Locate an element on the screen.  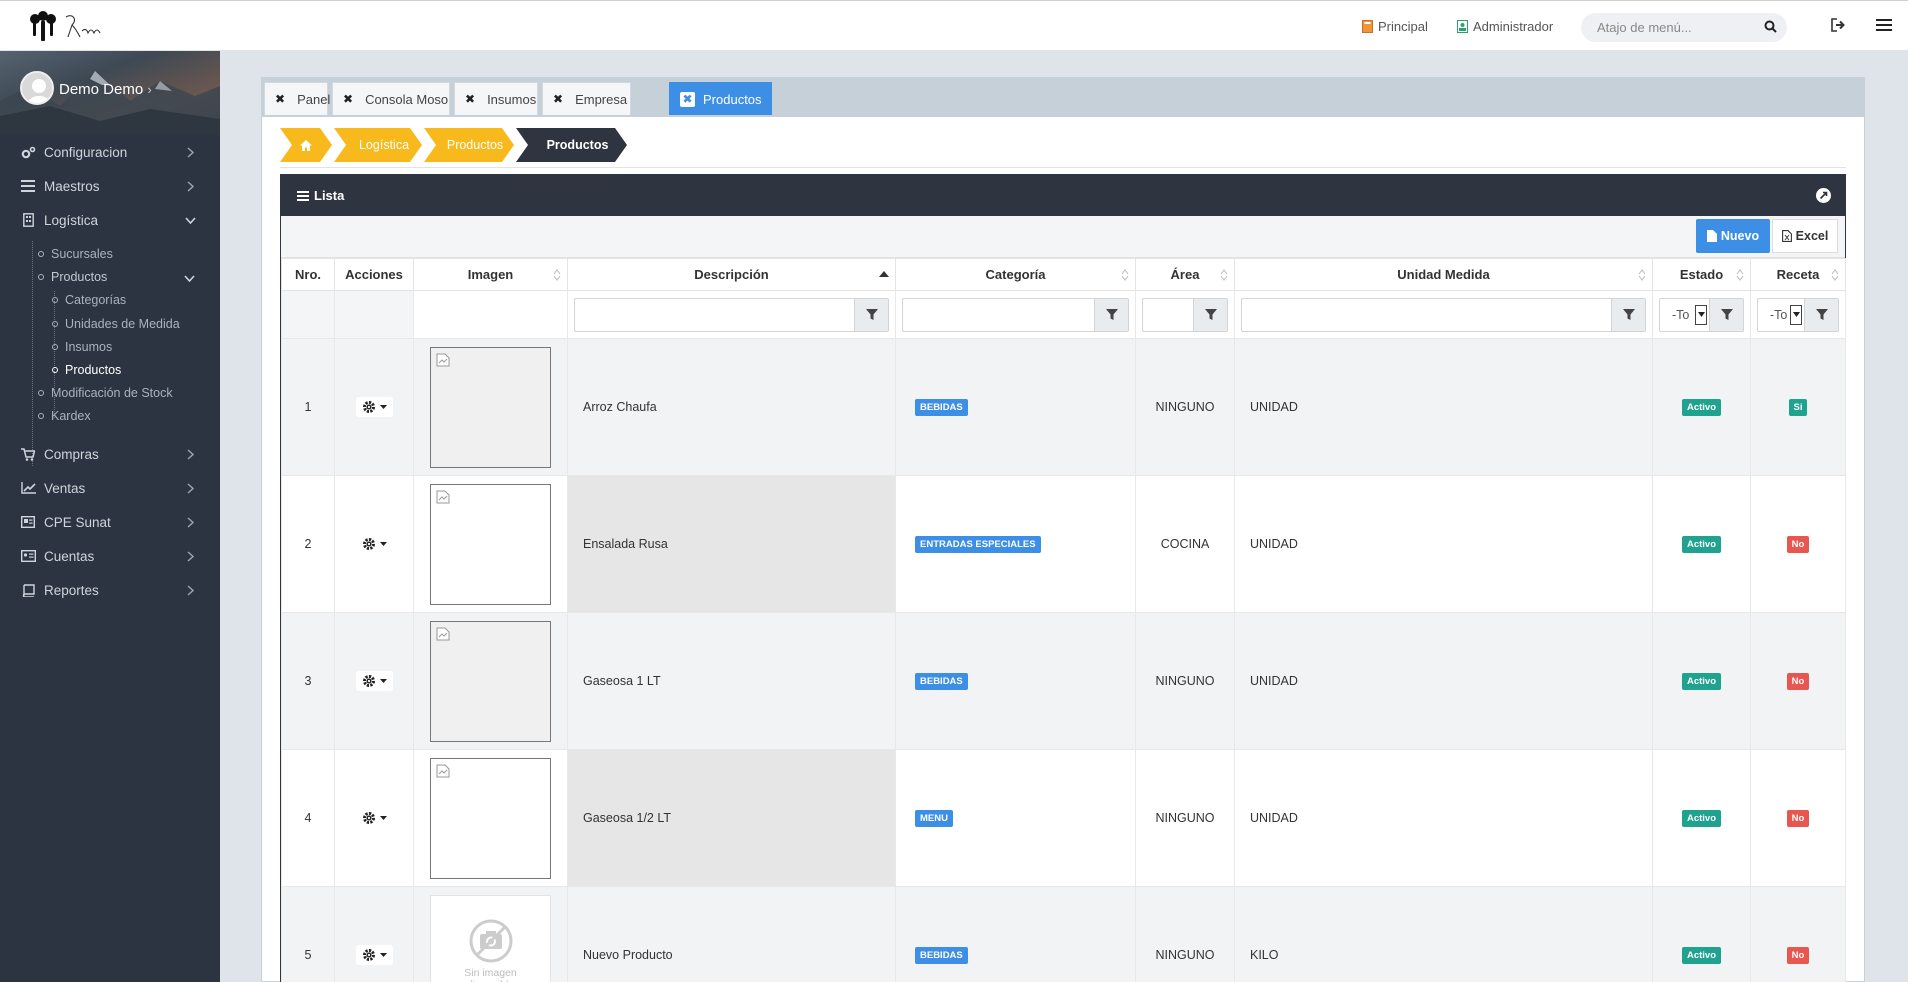
filter-row: -To -To is located at coordinates (1063, 314).